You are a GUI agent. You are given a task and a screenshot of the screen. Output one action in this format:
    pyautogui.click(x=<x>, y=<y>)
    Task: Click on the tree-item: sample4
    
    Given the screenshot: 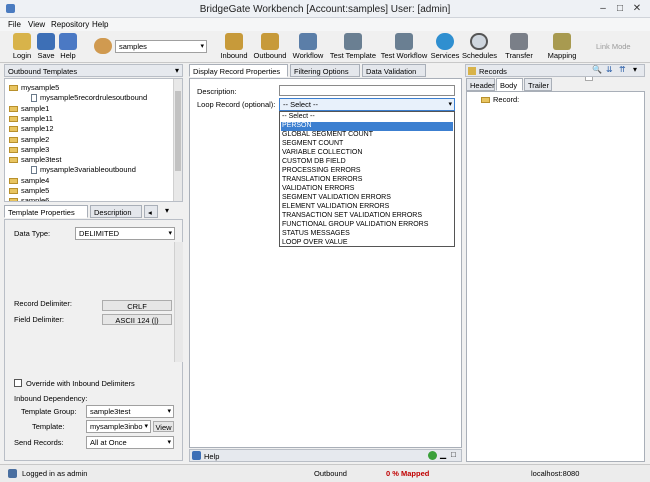 What is the action you would take?
    pyautogui.click(x=29, y=181)
    